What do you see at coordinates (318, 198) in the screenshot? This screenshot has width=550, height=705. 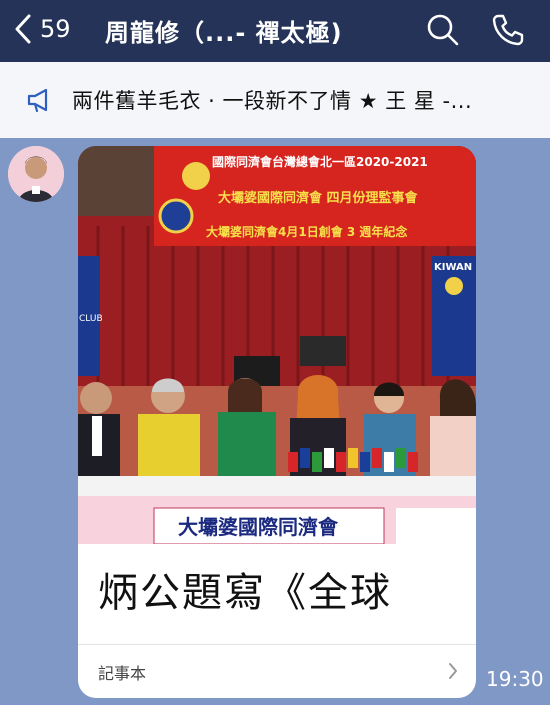 I see `banner-line-2: 大壩婆國際同濟會 四月份理監事會` at bounding box center [318, 198].